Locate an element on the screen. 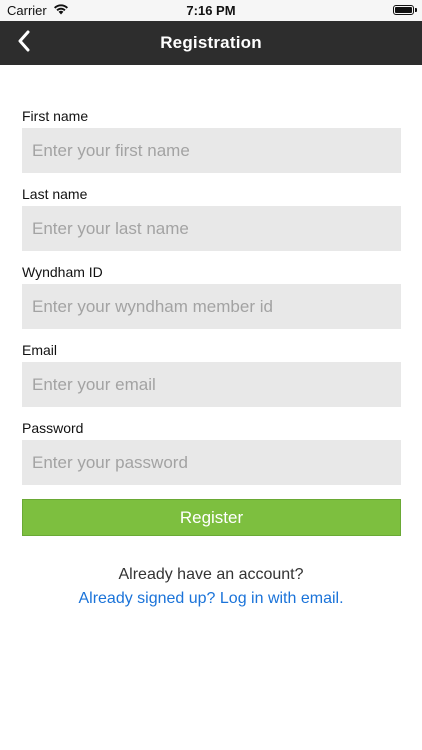 The image size is (422, 750). wyndham-id-label: Wyndham ID is located at coordinates (62, 272).